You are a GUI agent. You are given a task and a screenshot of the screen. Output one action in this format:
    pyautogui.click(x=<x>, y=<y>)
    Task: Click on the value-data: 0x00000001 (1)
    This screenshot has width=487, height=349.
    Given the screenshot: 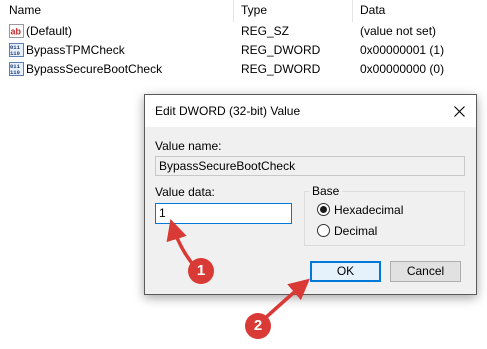 What is the action you would take?
    pyautogui.click(x=402, y=50)
    